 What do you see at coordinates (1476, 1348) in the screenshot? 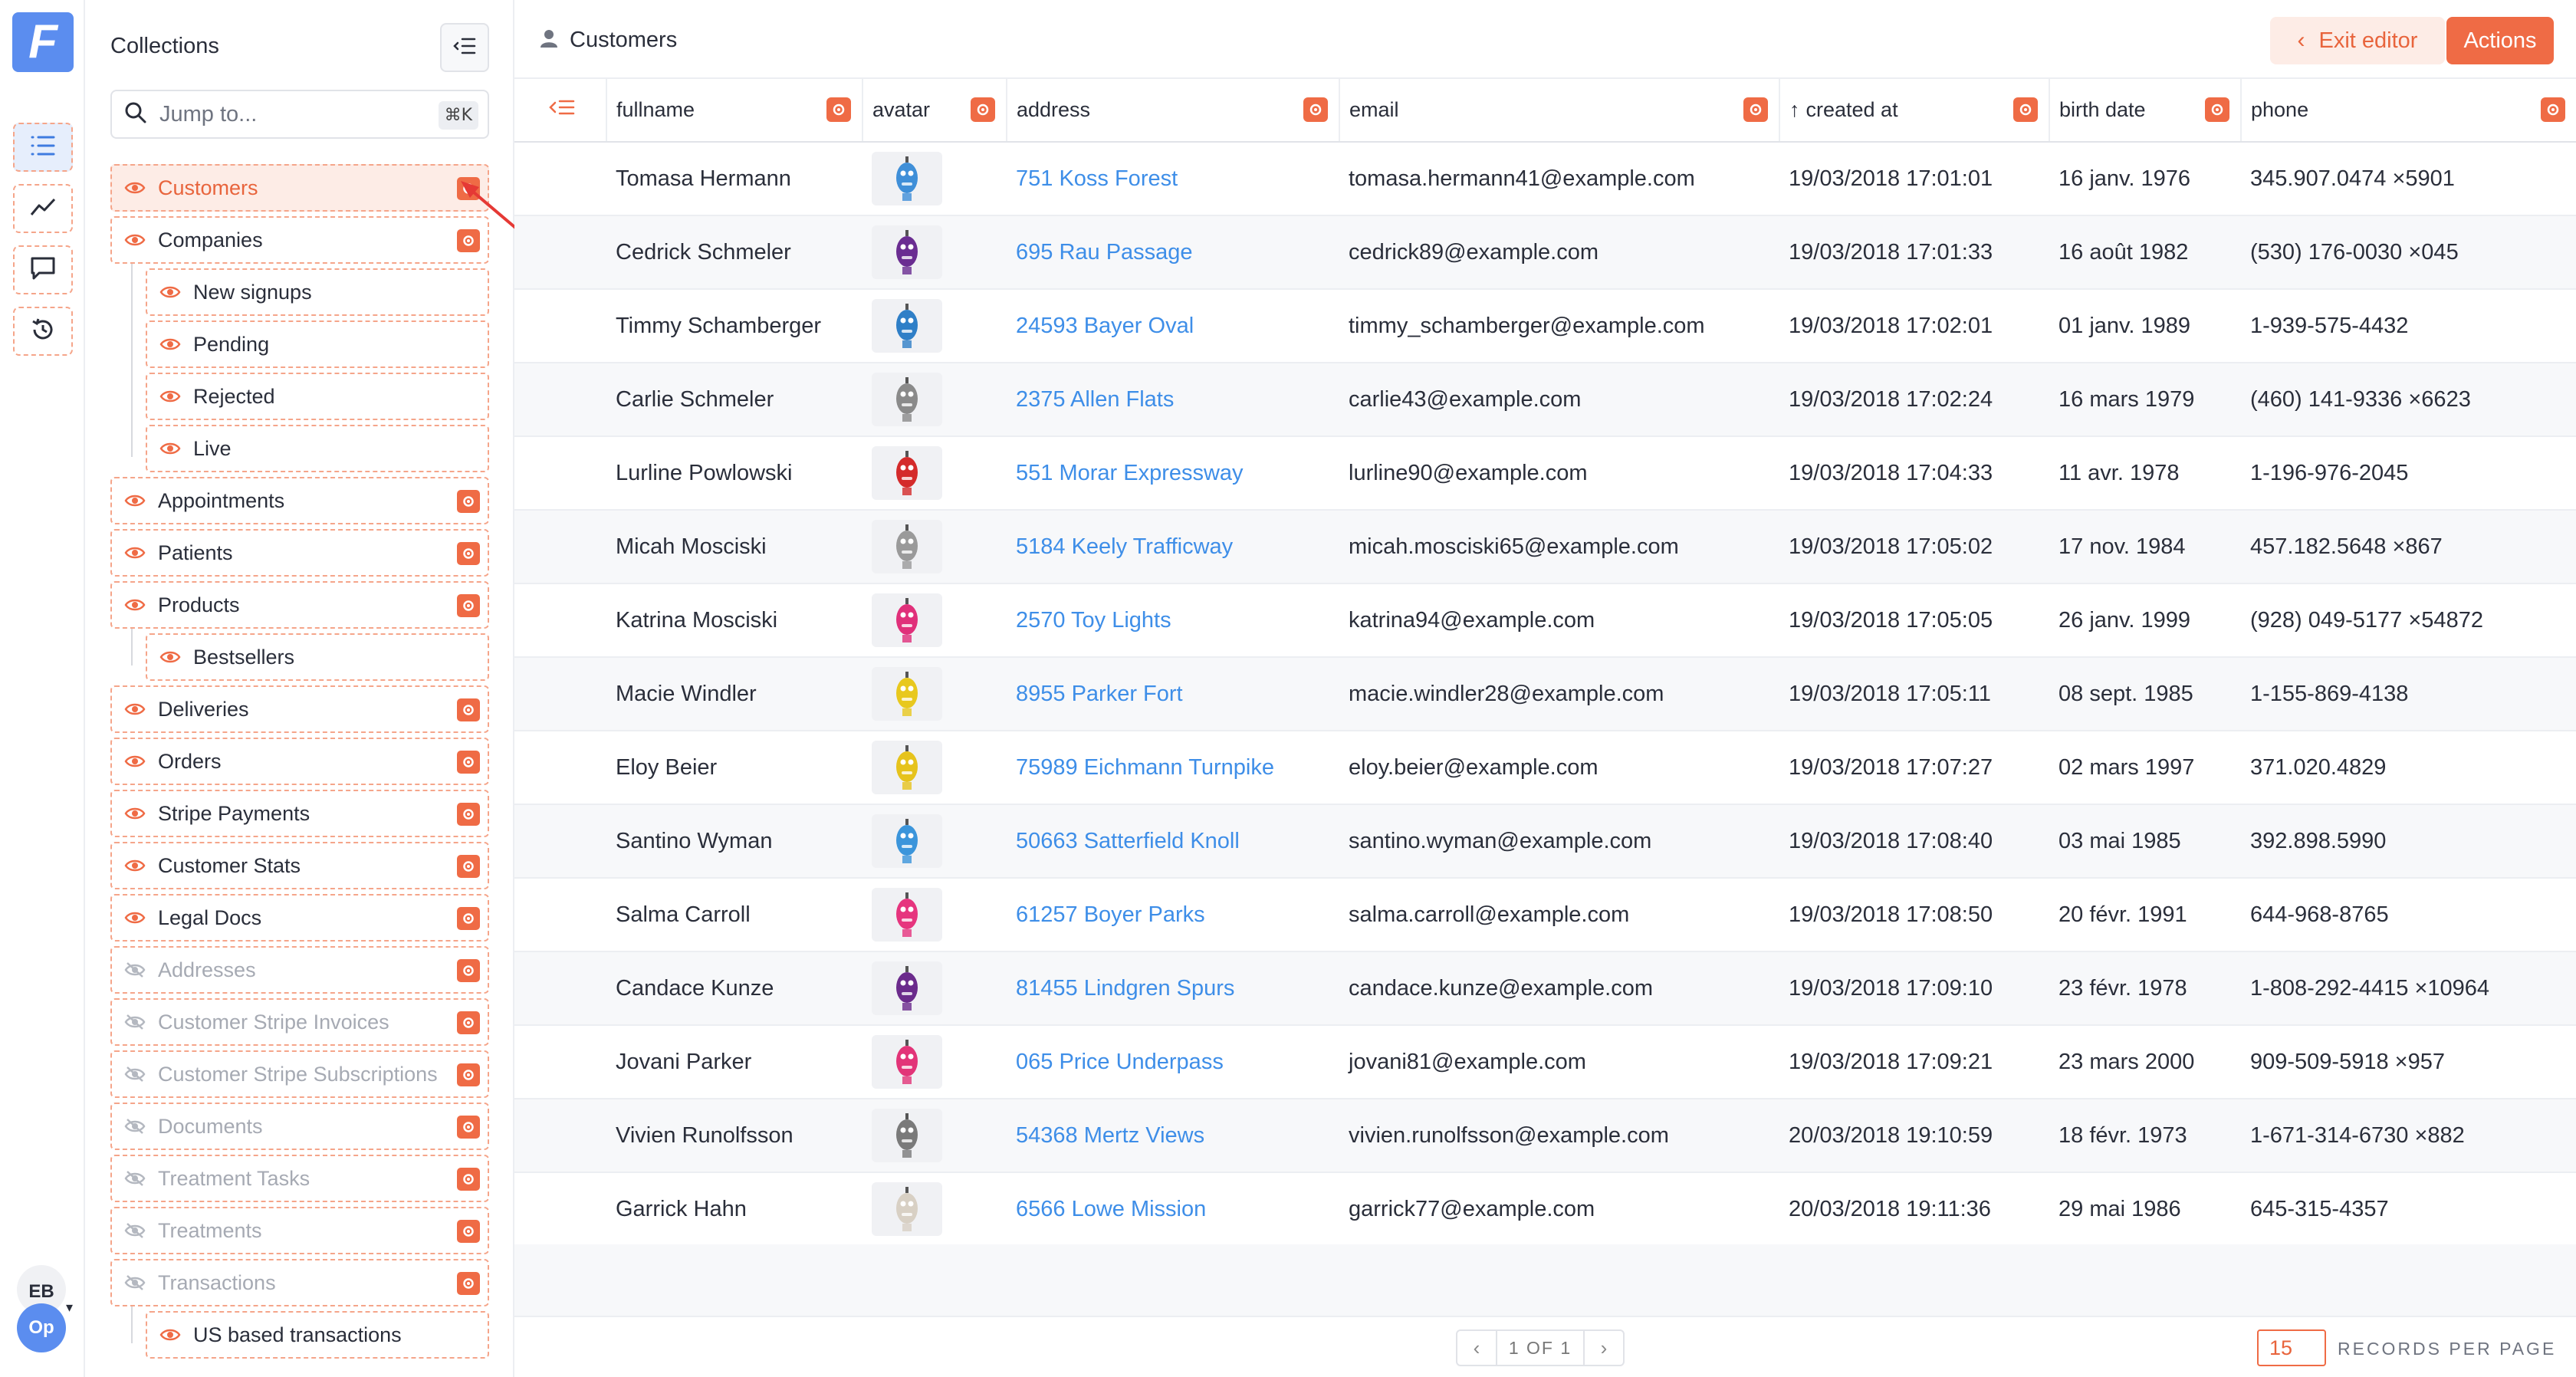
I see `prev-page-button: ‹` at bounding box center [1476, 1348].